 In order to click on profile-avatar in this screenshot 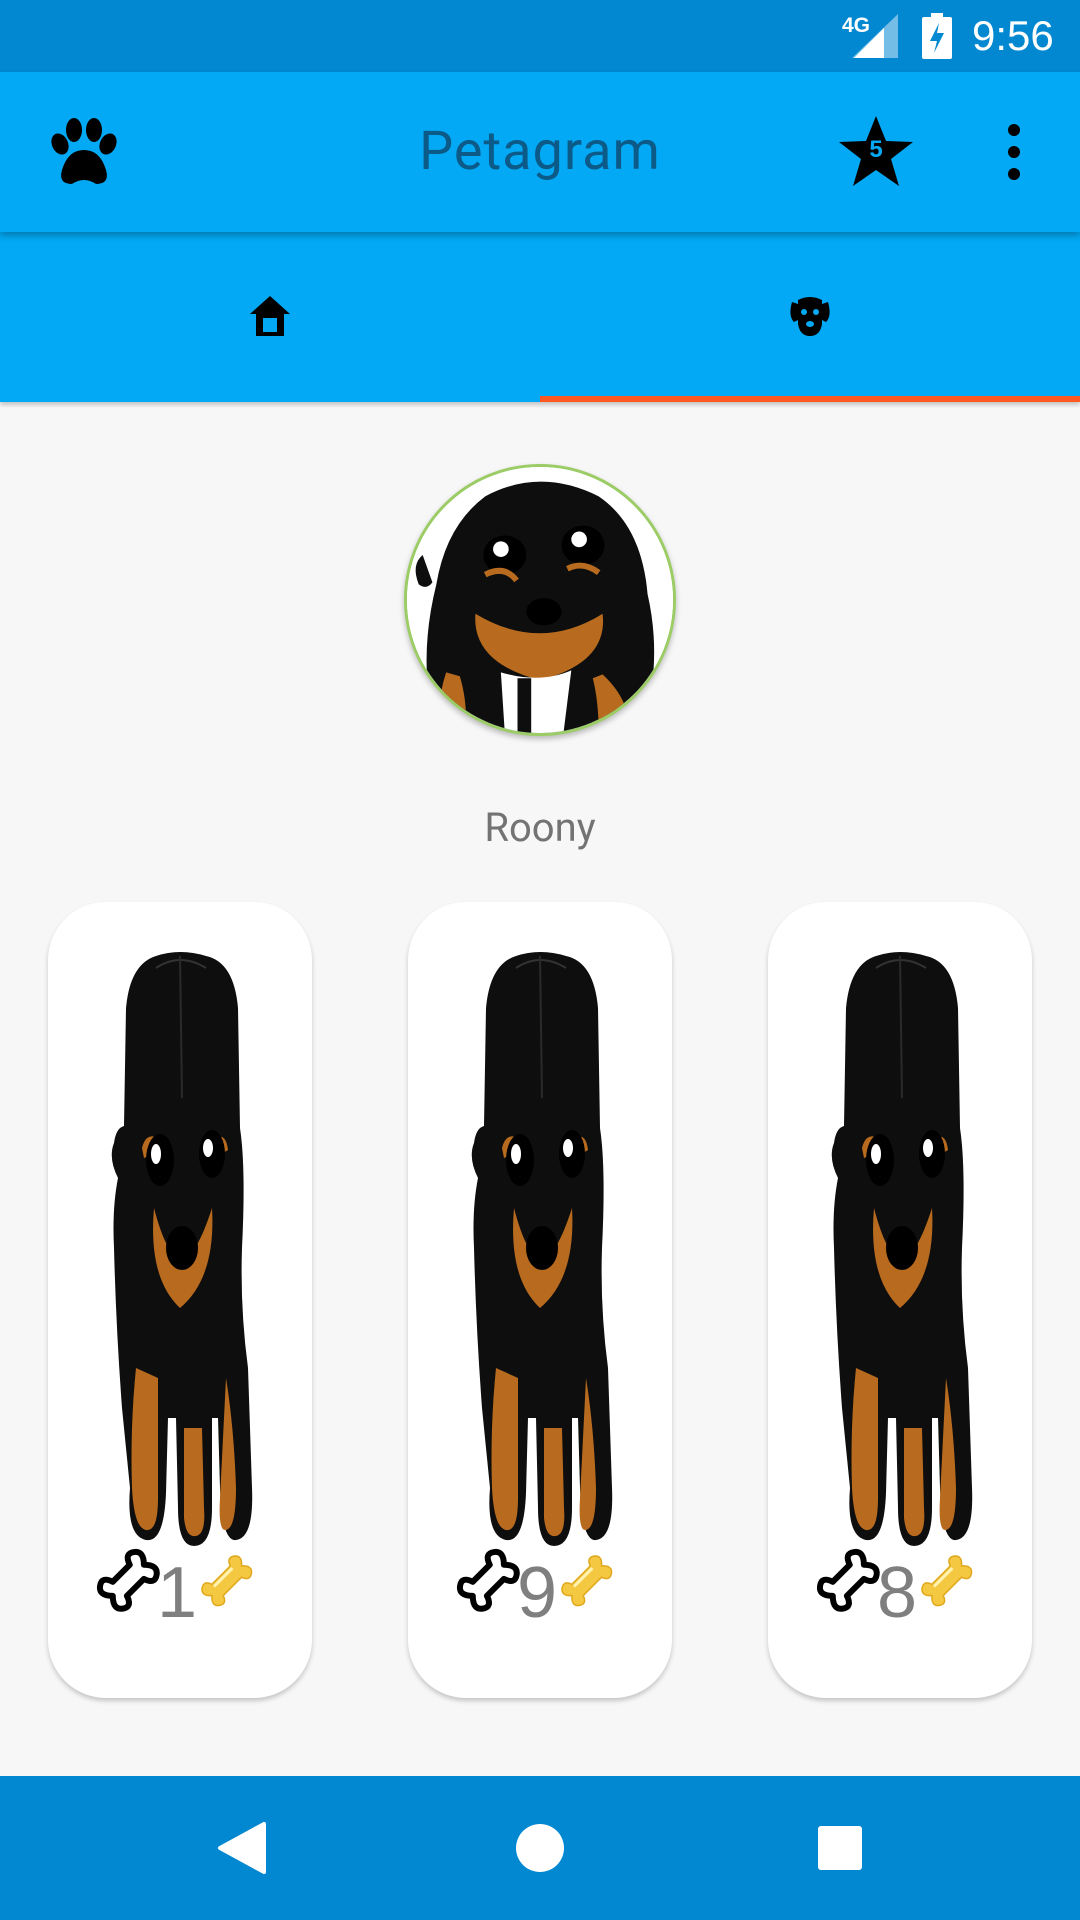, I will do `click(540, 600)`.